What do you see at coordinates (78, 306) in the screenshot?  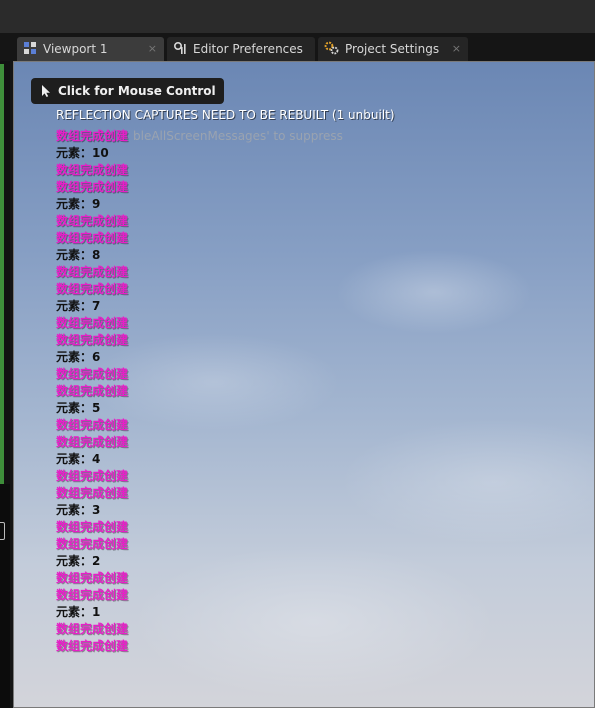 I see `log-line-element: 元素：7` at bounding box center [78, 306].